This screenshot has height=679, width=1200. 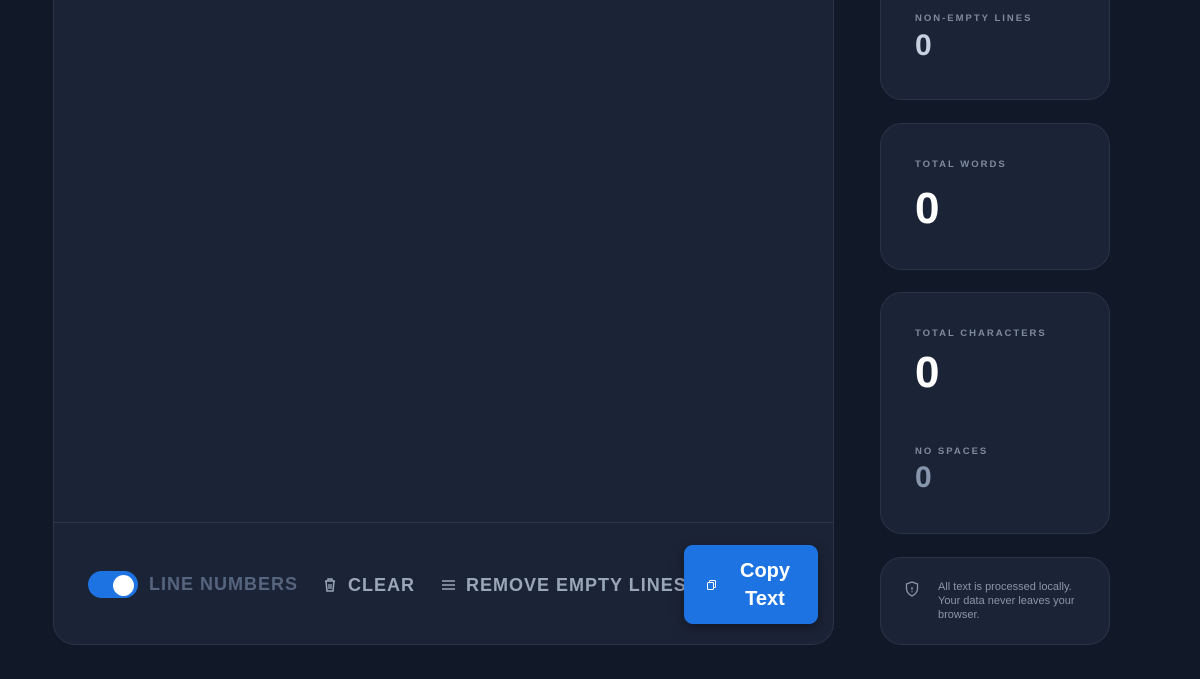 I want to click on clear-label: CLEAR, so click(x=381, y=584).